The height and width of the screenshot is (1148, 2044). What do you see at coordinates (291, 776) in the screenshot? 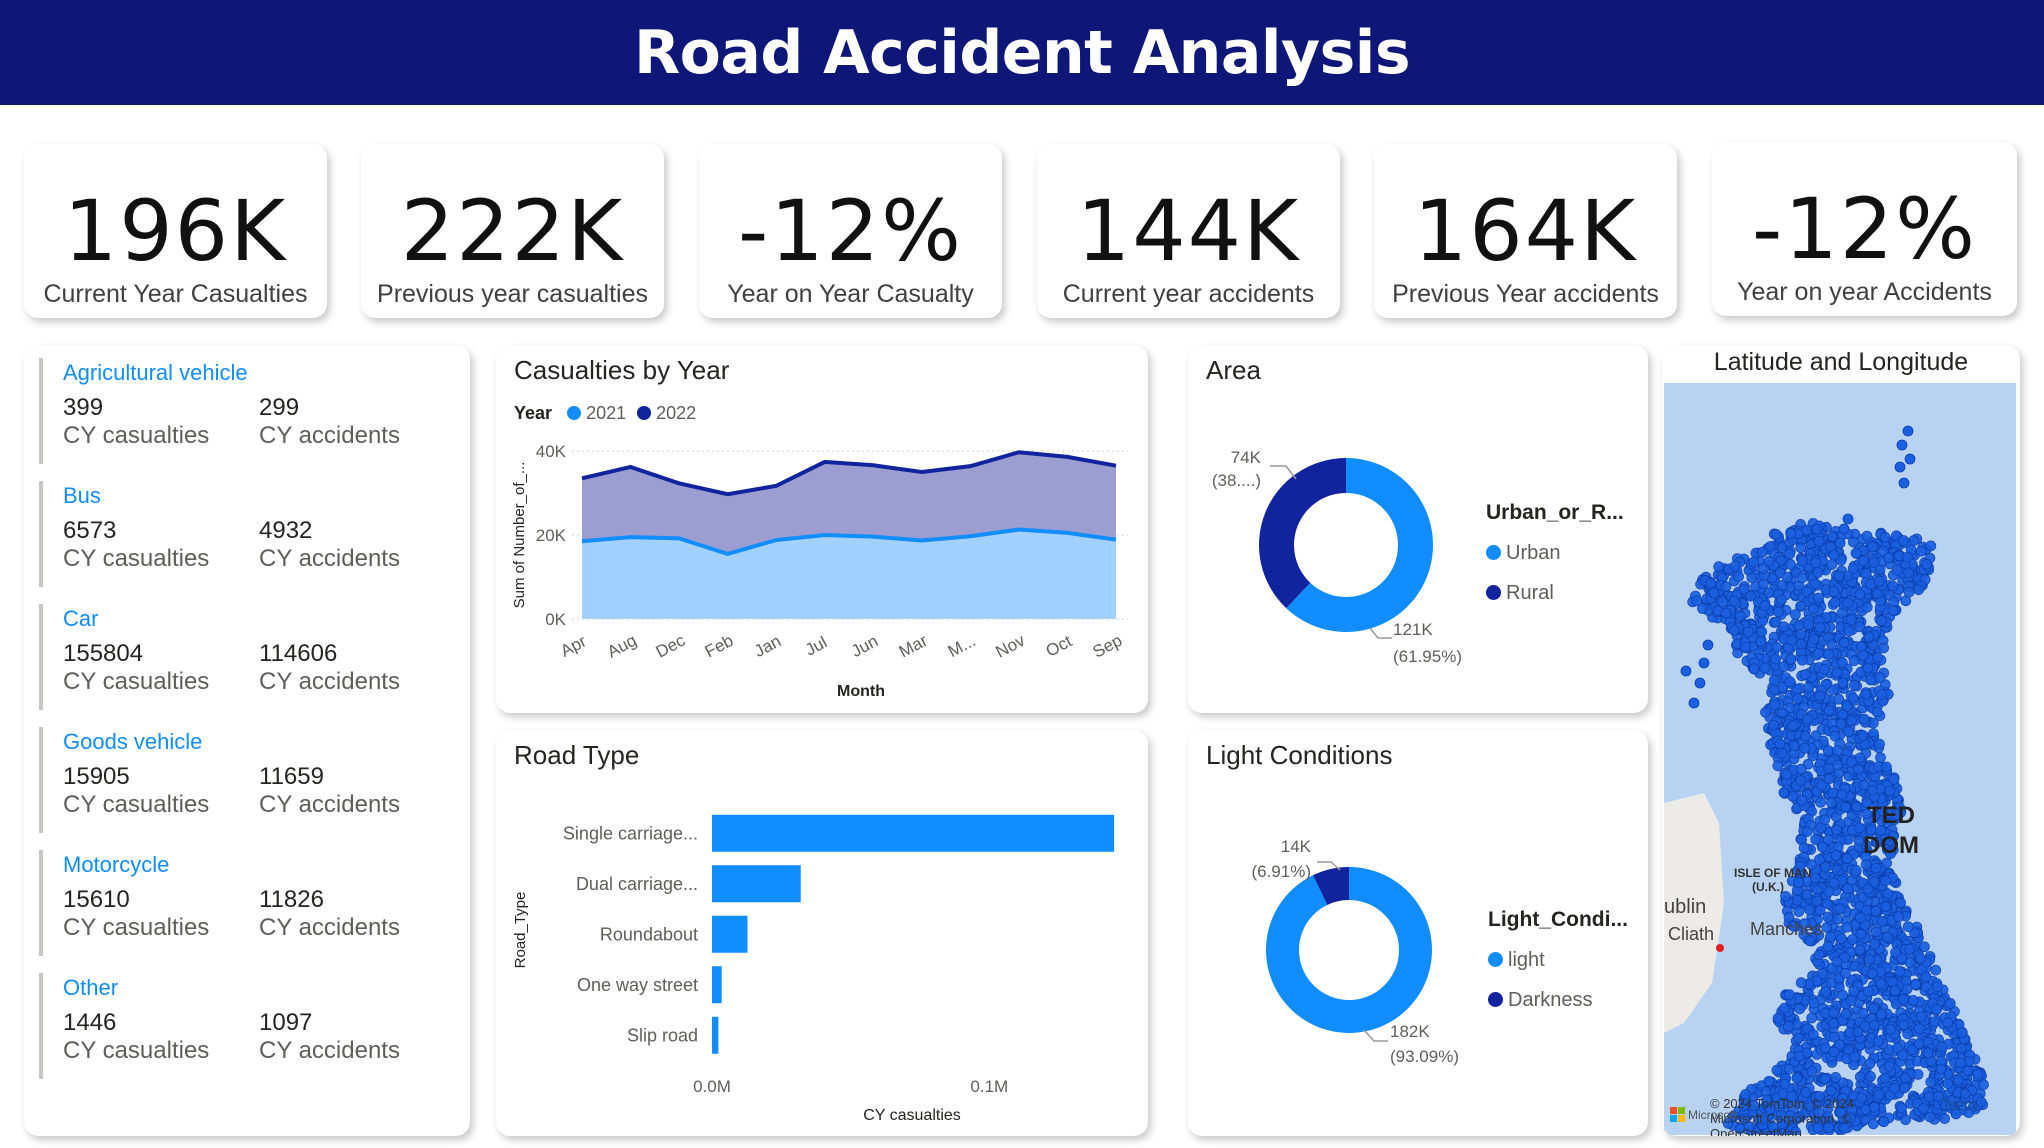
I see `cy-accidents-value: 11659` at bounding box center [291, 776].